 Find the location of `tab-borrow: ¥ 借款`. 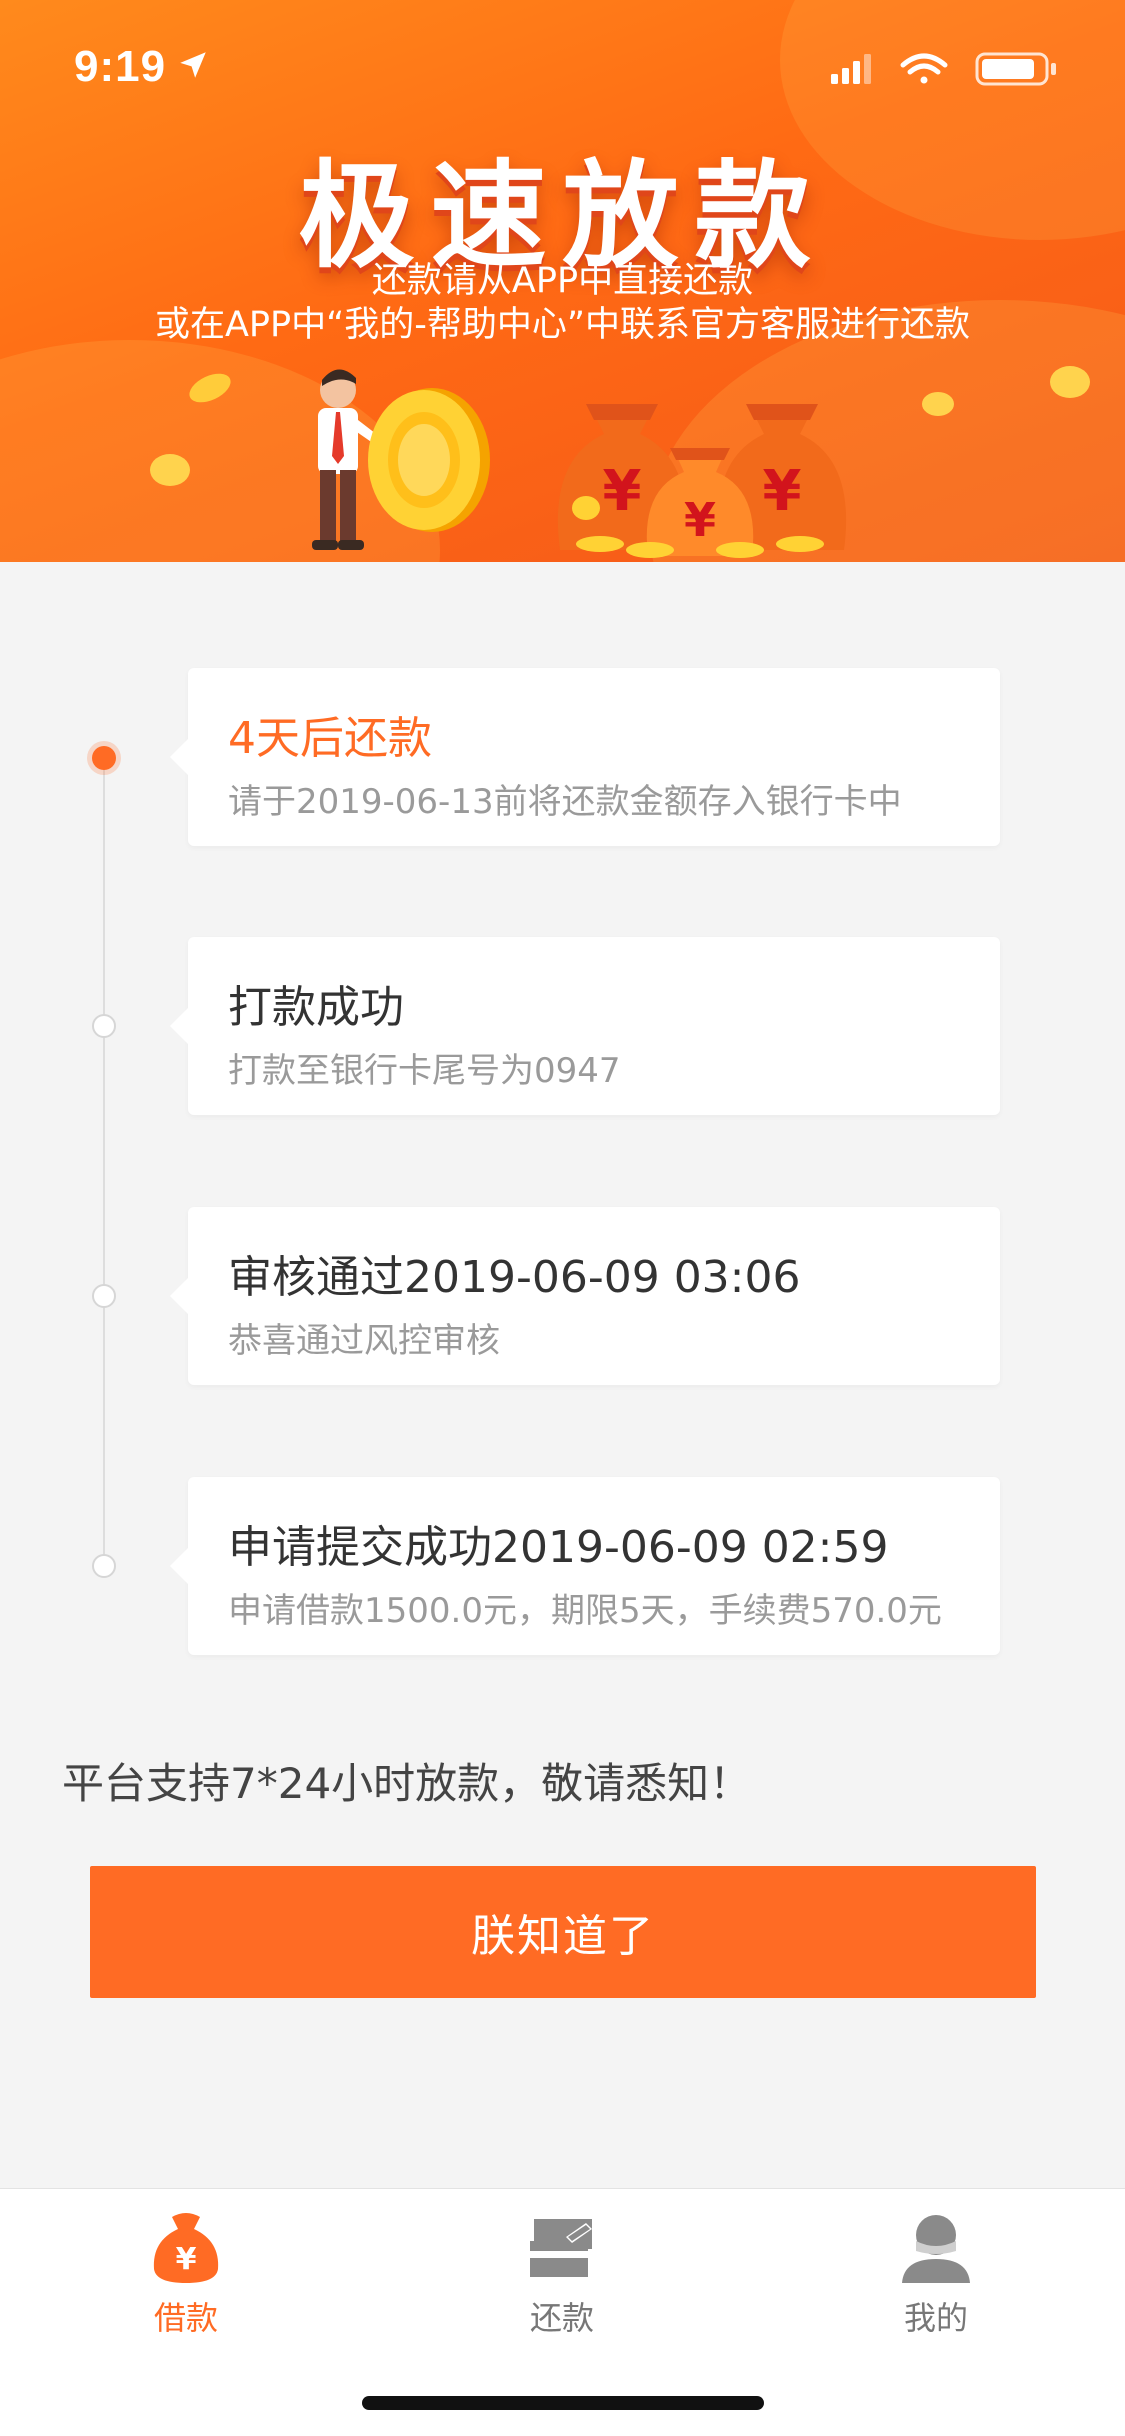

tab-borrow: ¥ 借款 is located at coordinates (186, 2277).